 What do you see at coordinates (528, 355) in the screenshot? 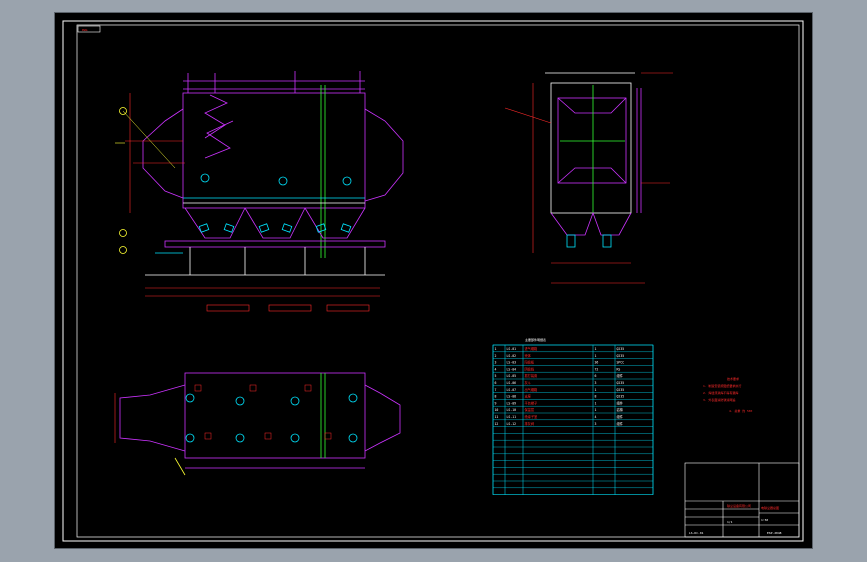
I see `bom-cell: 壳体` at bounding box center [528, 355].